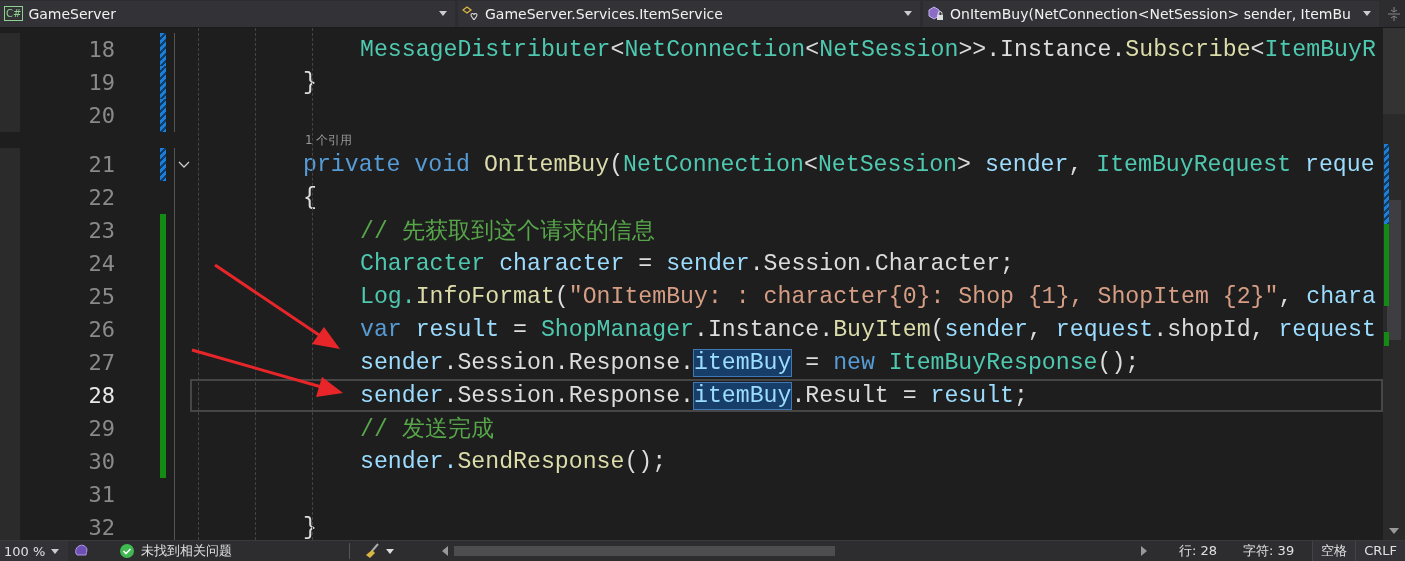 The width and height of the screenshot is (1405, 561). What do you see at coordinates (57, 263) in the screenshot?
I see `line-number: 24` at bounding box center [57, 263].